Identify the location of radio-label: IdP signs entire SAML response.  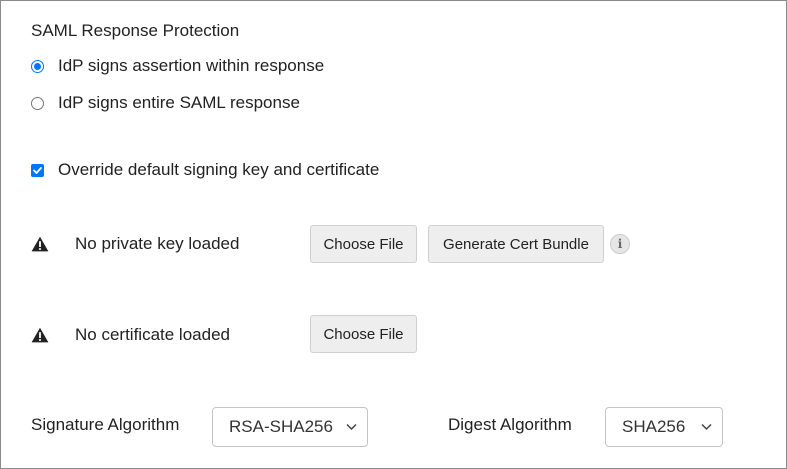
(179, 102).